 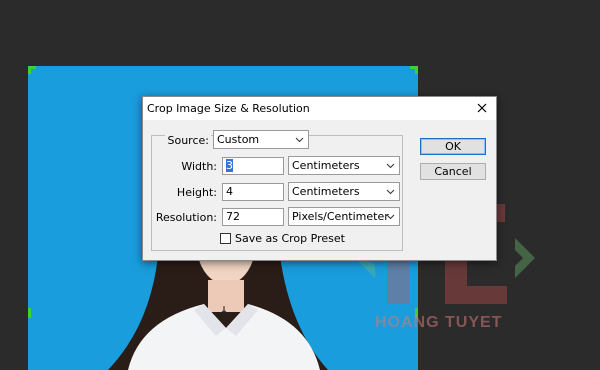 What do you see at coordinates (29, 313) in the screenshot?
I see `crop-handle-left` at bounding box center [29, 313].